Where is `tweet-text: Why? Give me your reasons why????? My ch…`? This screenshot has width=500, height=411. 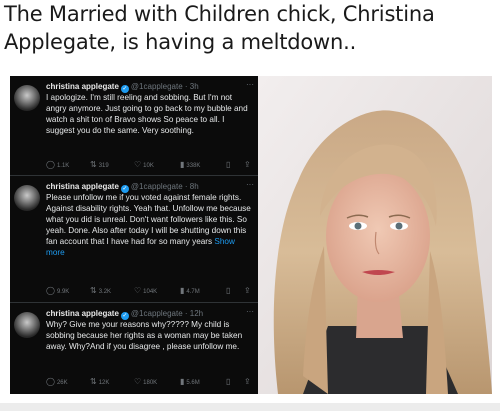
tweet-text: Why? Give me your reasons why????? My ch… is located at coordinates (144, 335).